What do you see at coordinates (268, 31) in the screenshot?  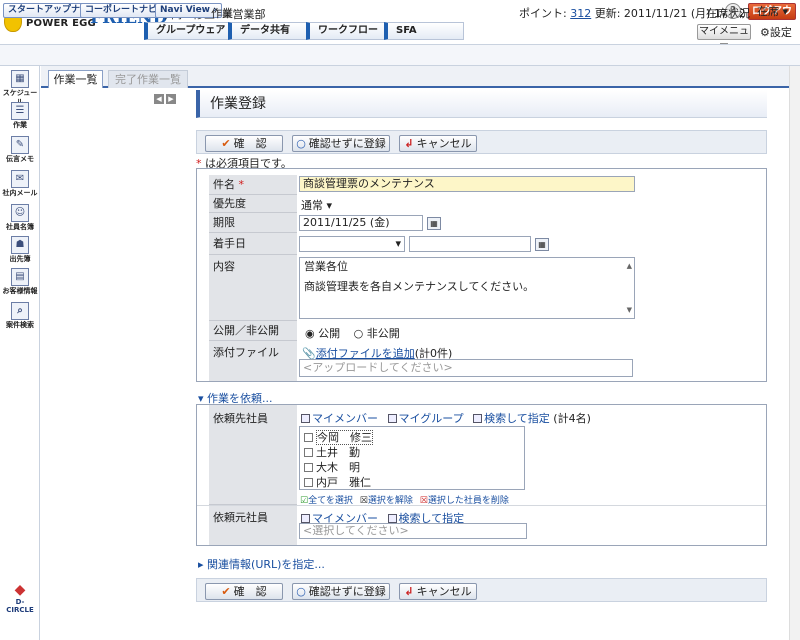 I see `tab-data-share: データ共有` at bounding box center [268, 31].